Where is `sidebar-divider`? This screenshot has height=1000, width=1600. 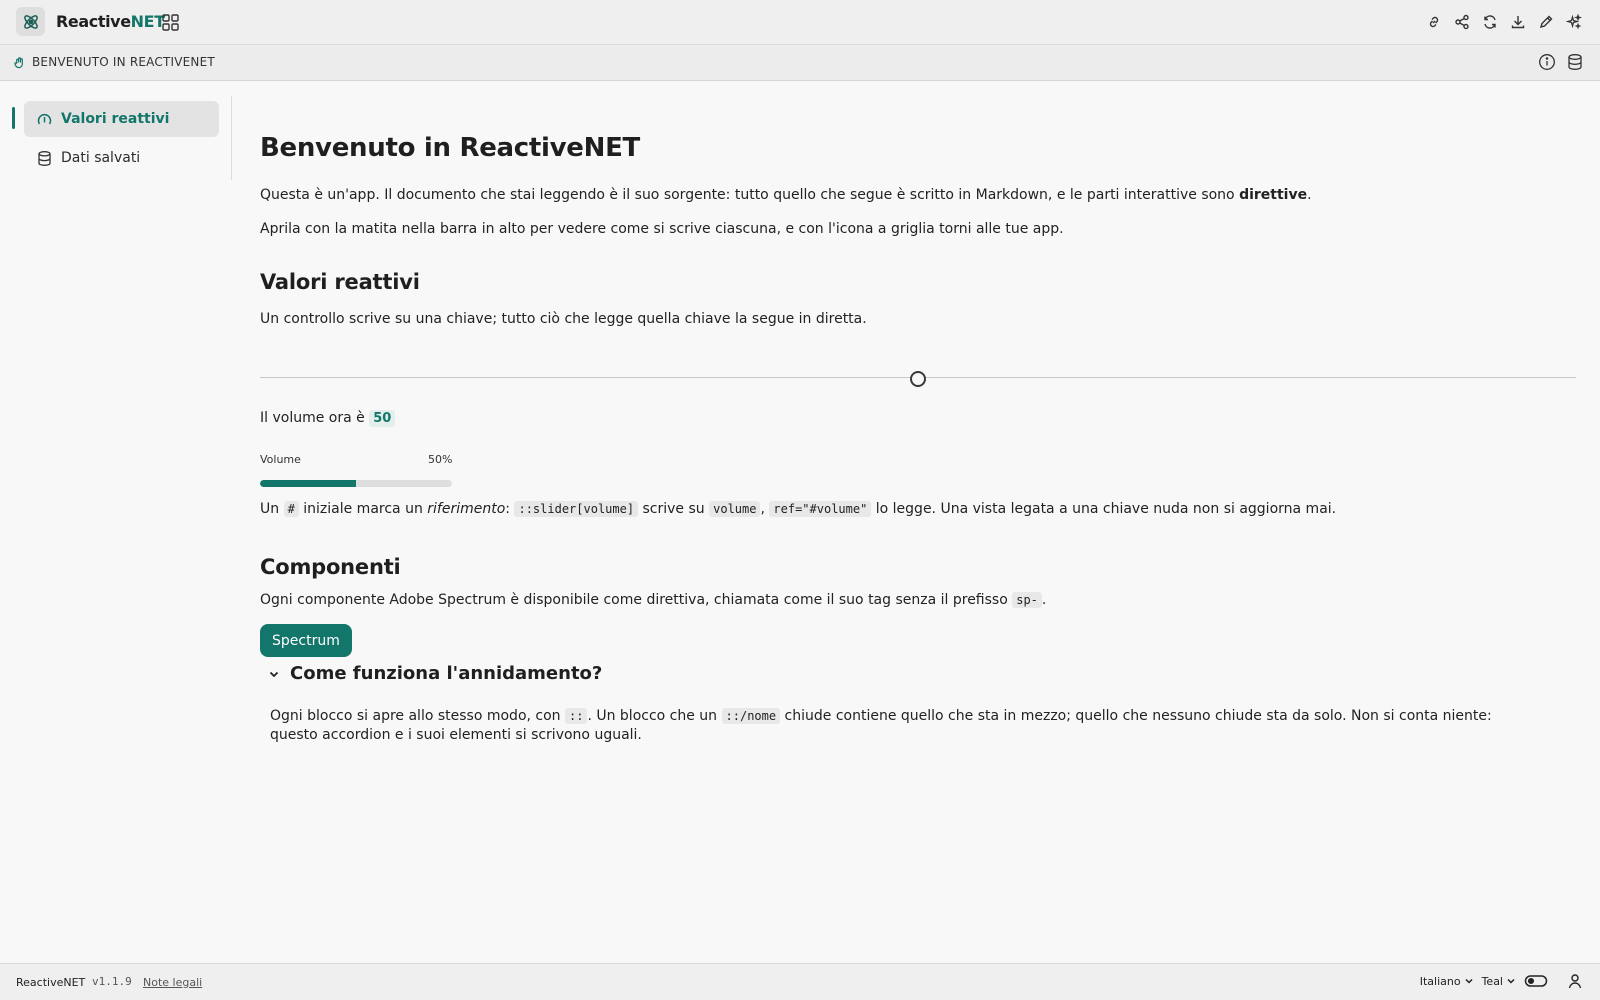
sidebar-divider is located at coordinates (231, 138).